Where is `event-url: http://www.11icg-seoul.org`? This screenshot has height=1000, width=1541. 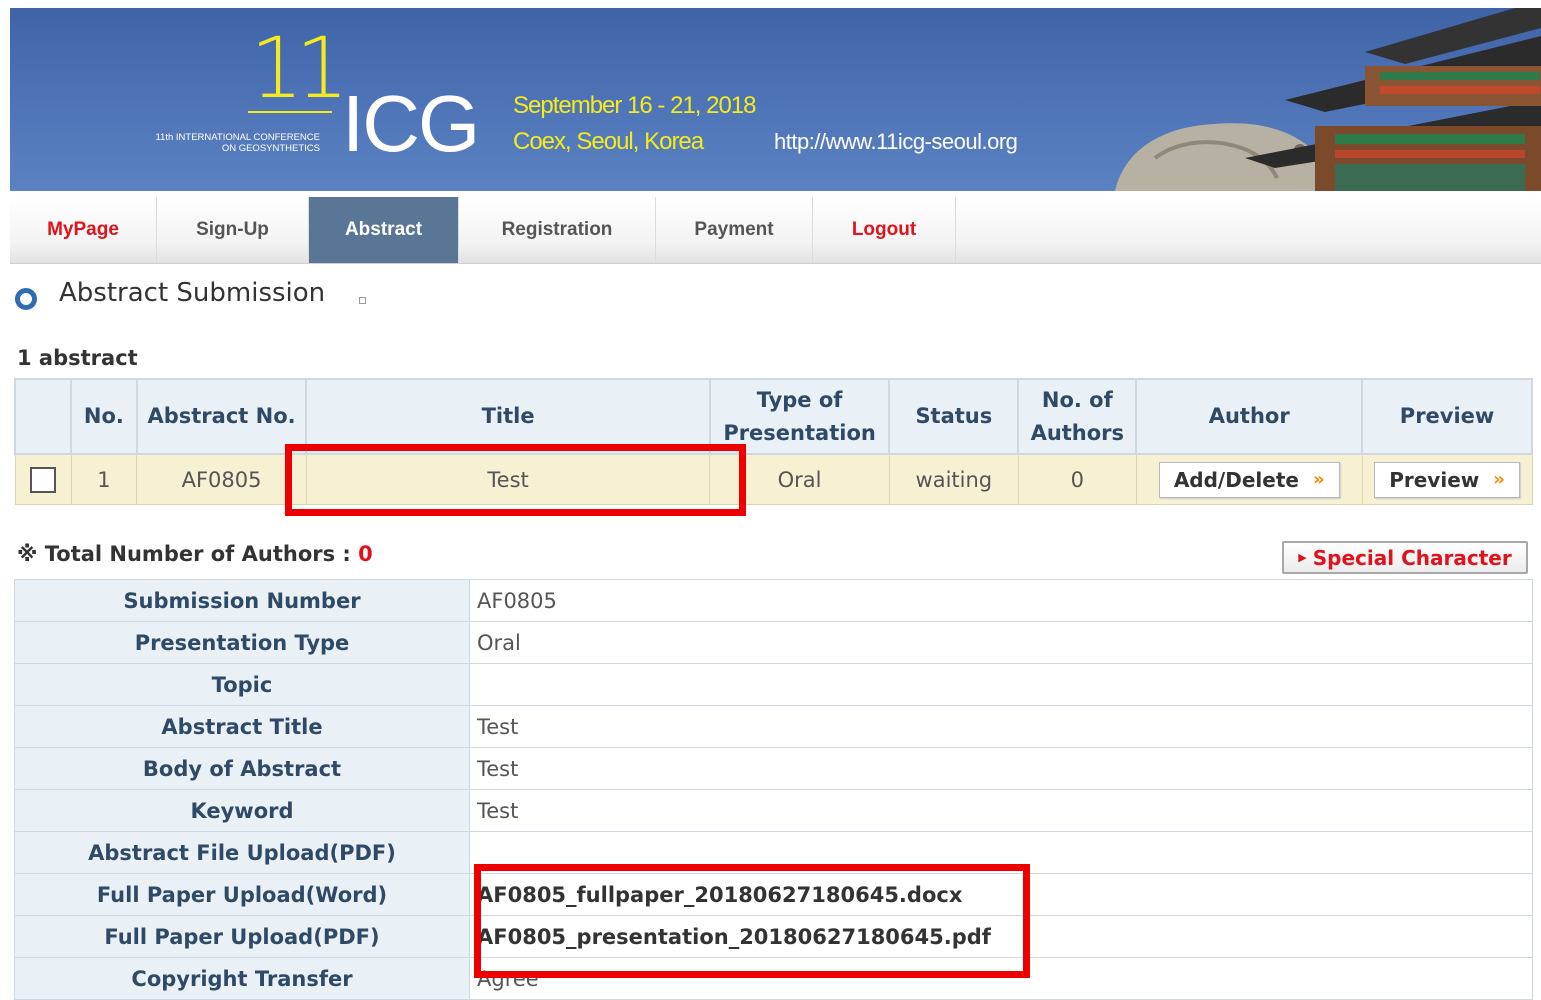
event-url: http://www.11icg-seoul.org is located at coordinates (896, 141).